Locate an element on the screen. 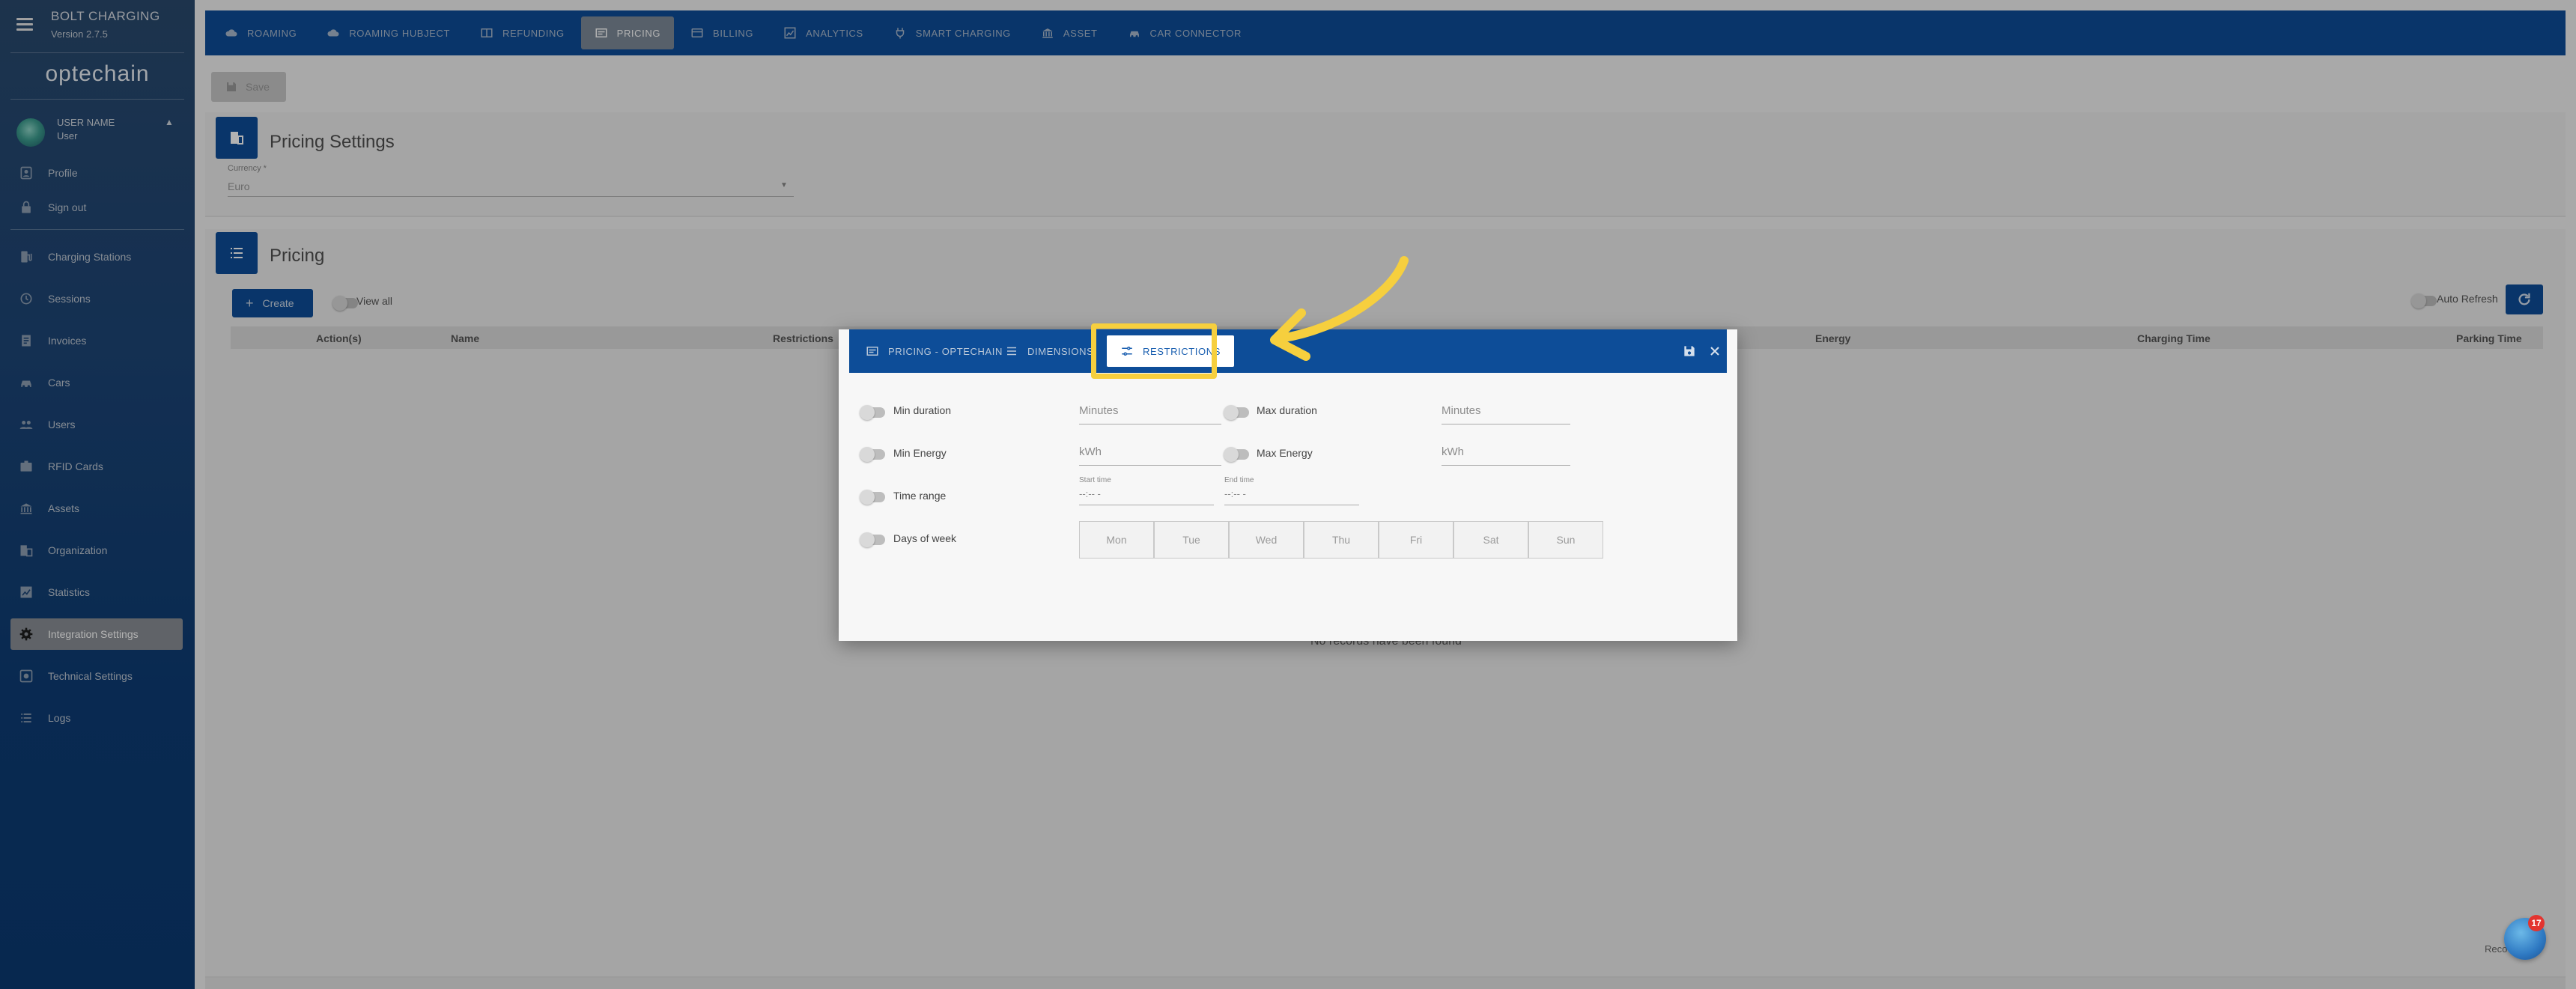  min-duration-input: Minutes is located at coordinates (1099, 410).